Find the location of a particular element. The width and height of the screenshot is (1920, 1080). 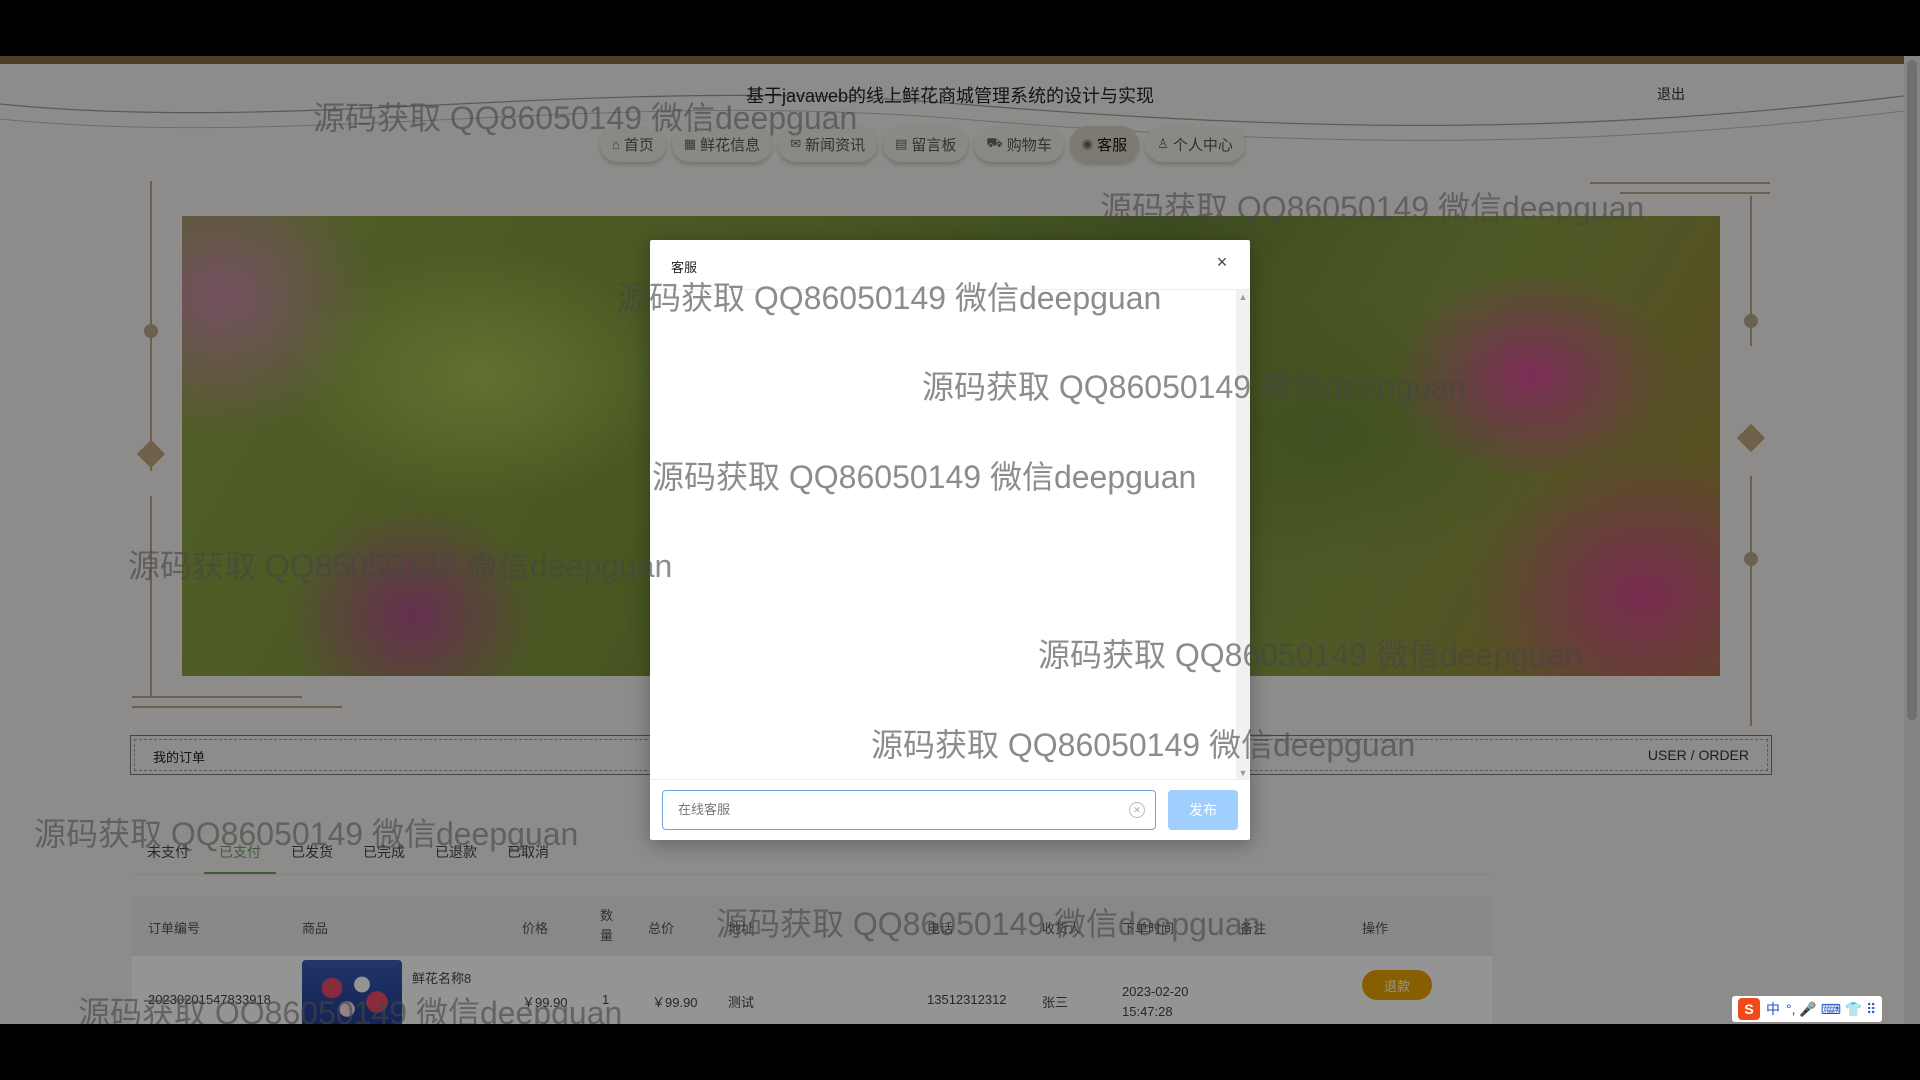

ime-lang-toggle: 中 is located at coordinates (1773, 1009).